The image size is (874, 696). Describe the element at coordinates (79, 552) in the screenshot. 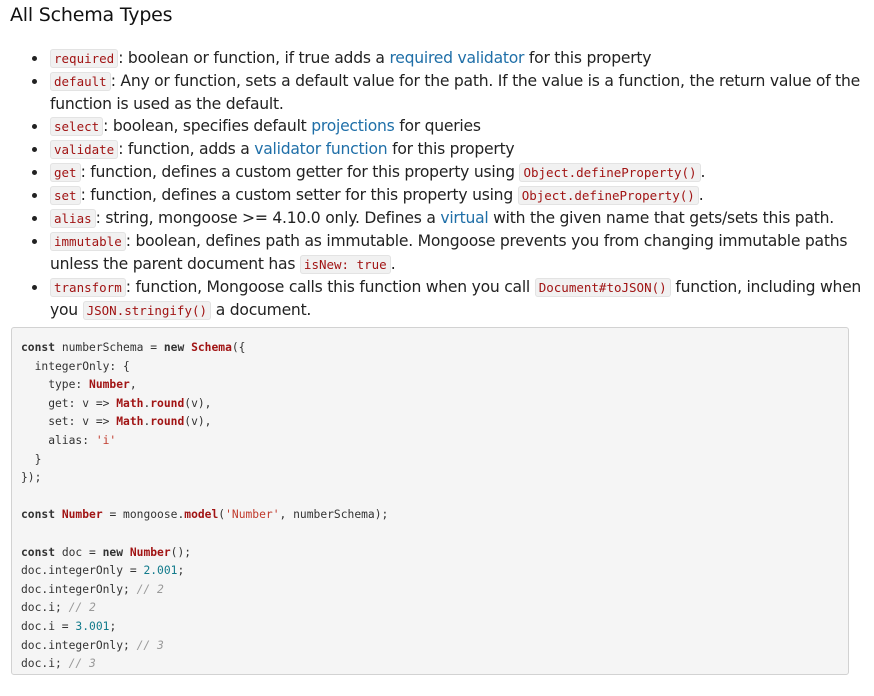

I see `code-text: doc =` at that location.